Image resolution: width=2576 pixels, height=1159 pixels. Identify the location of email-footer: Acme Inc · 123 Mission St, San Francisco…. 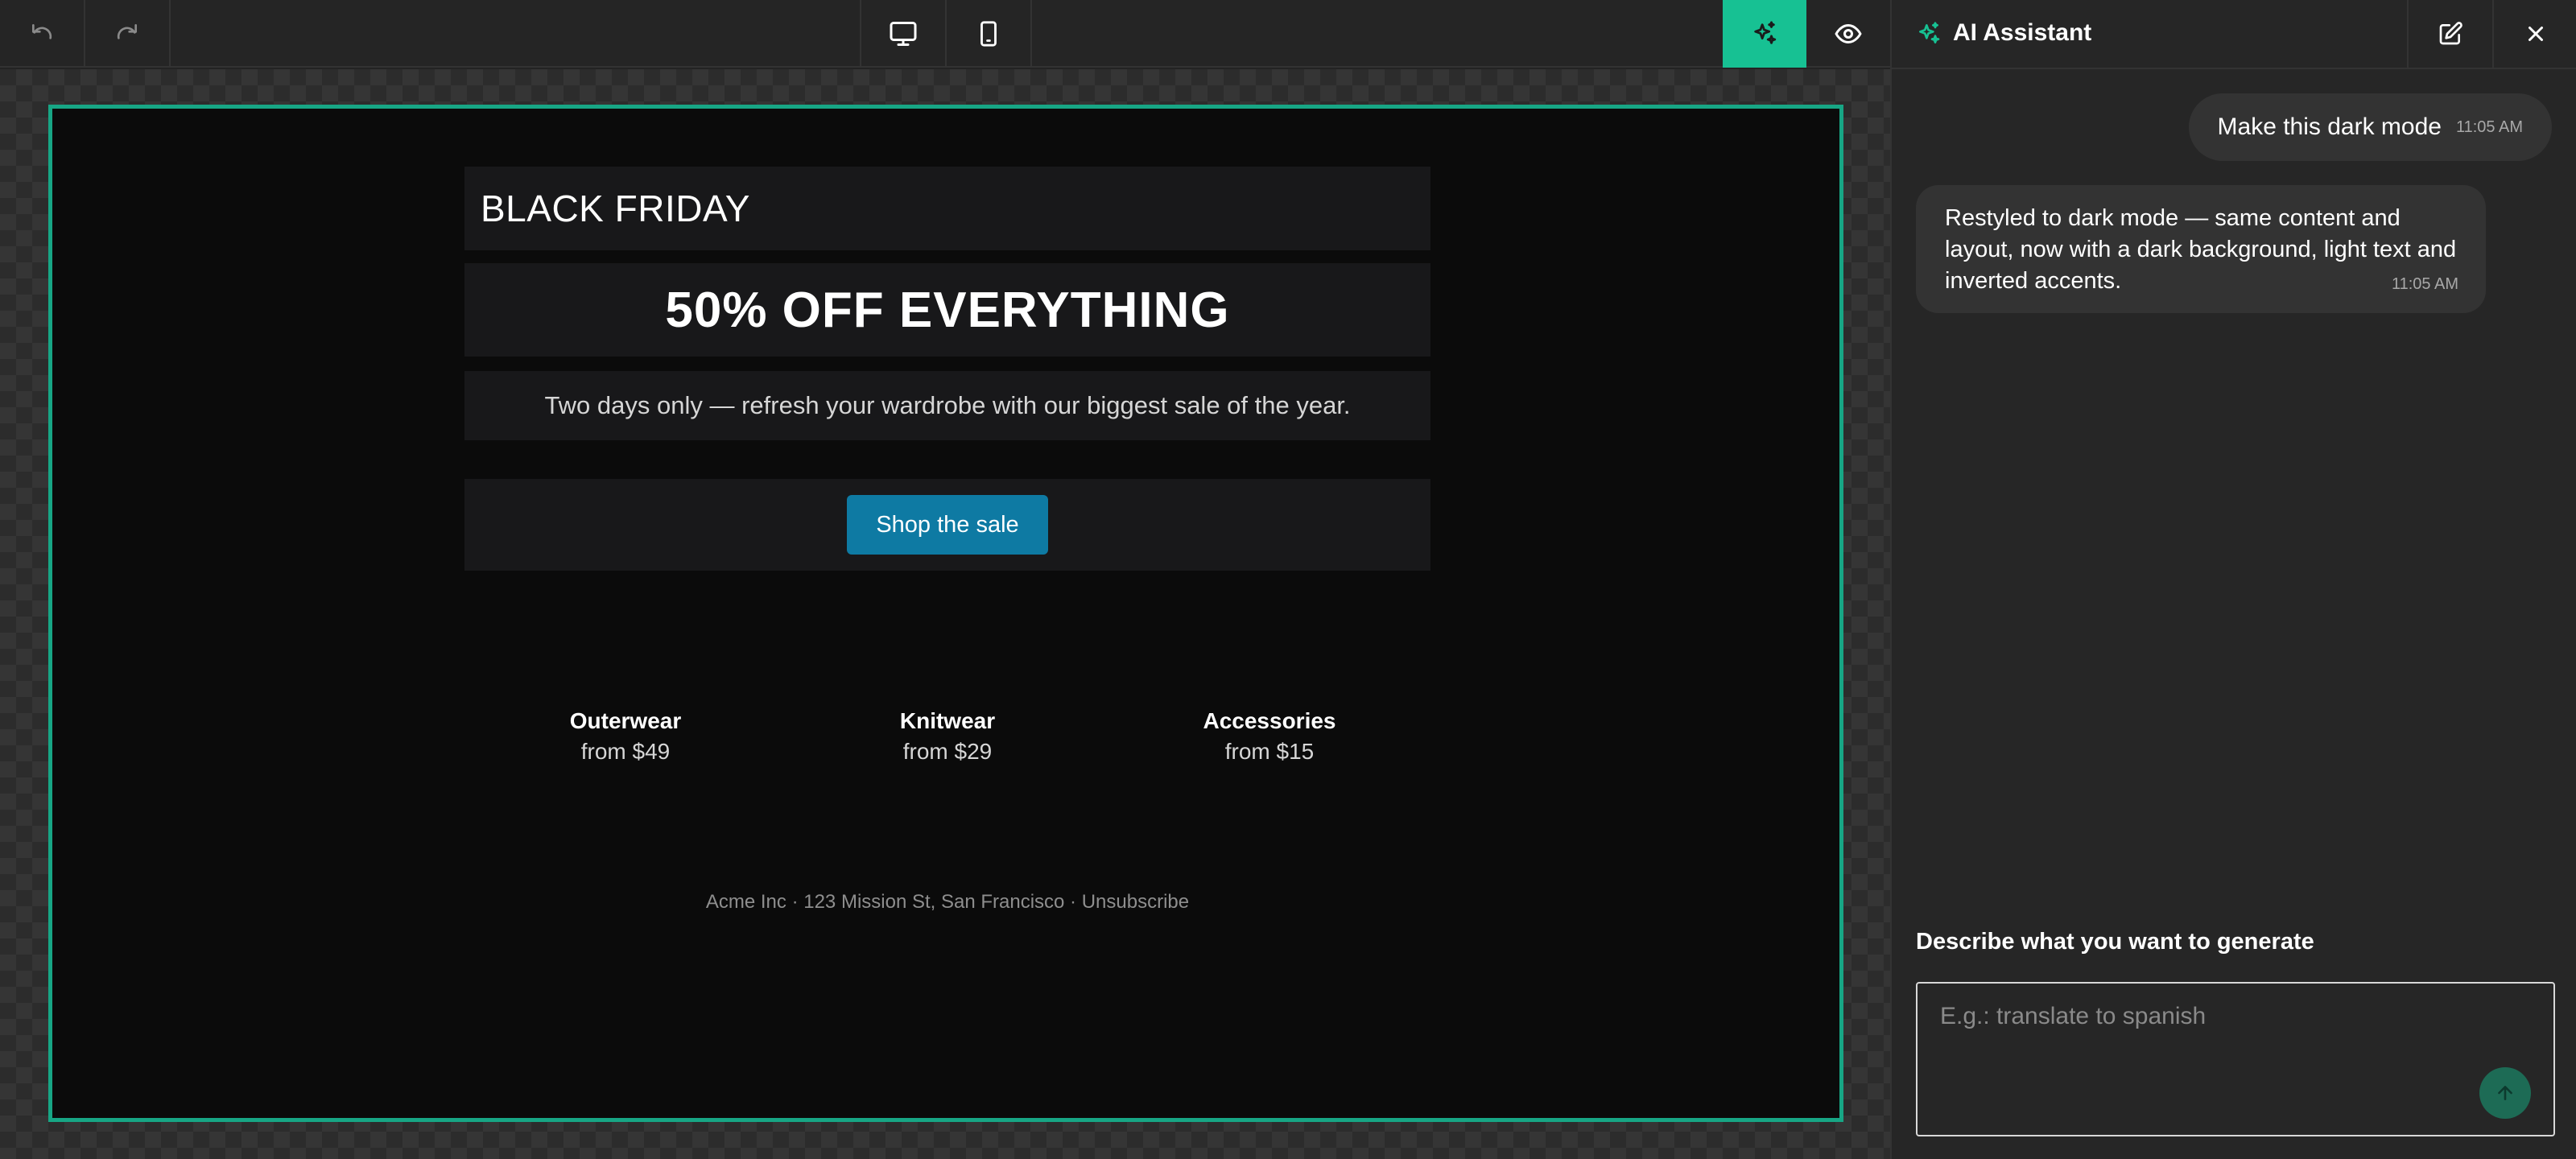
(947, 902).